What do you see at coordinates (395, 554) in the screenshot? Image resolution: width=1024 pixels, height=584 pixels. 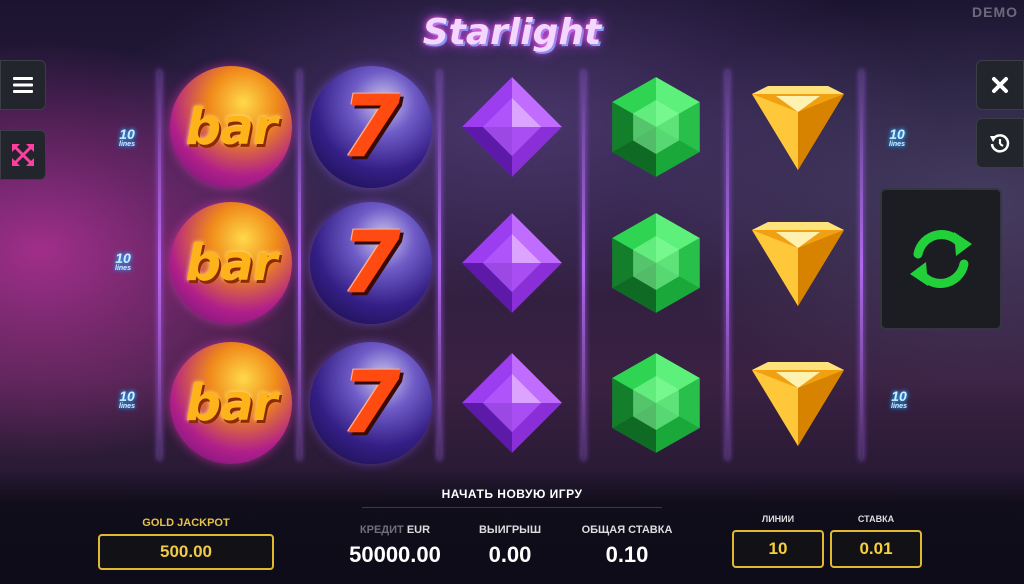 I see `credit-value: 50000.00` at bounding box center [395, 554].